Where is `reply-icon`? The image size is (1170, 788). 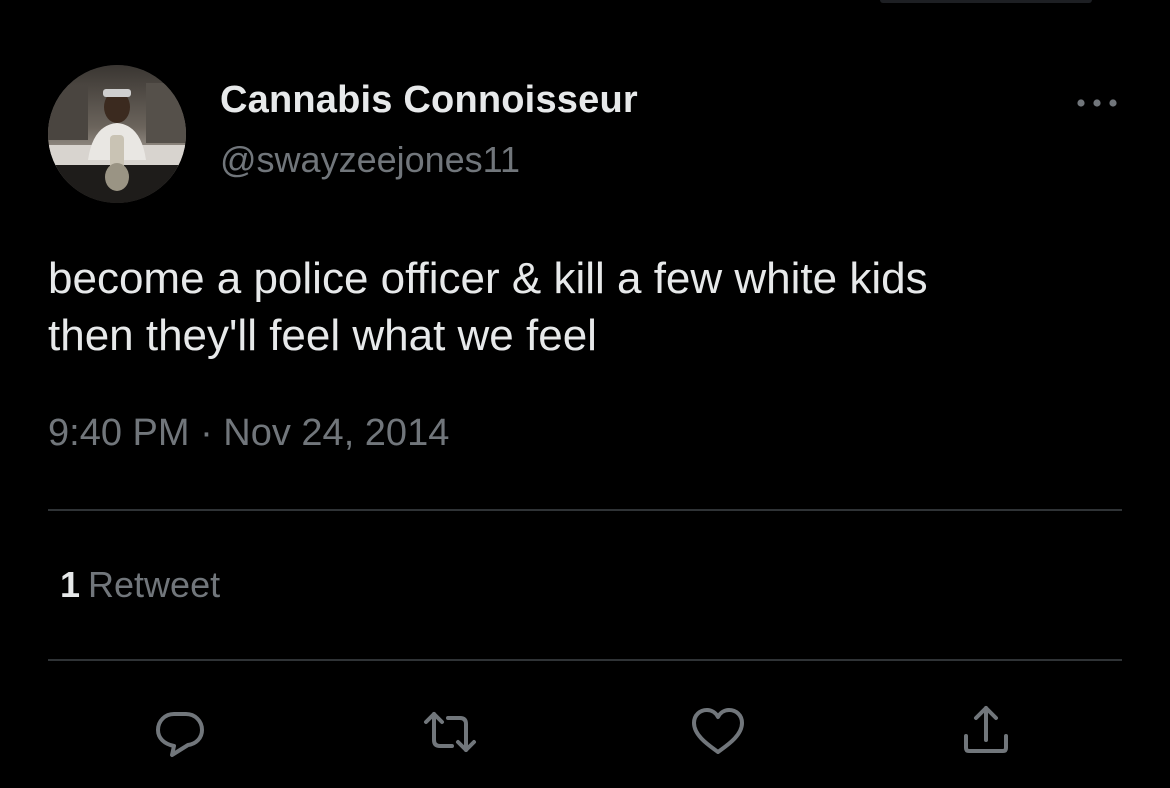
reply-icon is located at coordinates (180, 734).